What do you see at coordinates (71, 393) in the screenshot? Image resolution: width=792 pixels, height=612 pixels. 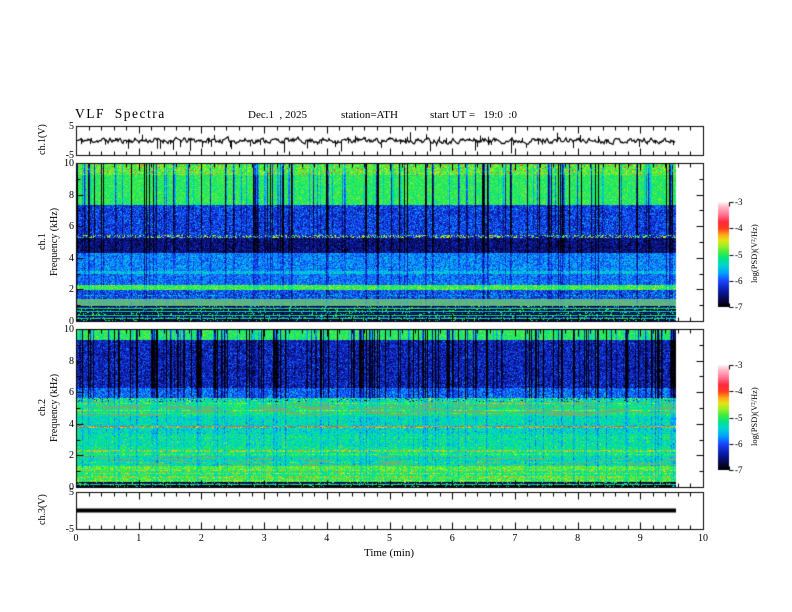 I see `ch2spec-y-tick-label: 6` at bounding box center [71, 393].